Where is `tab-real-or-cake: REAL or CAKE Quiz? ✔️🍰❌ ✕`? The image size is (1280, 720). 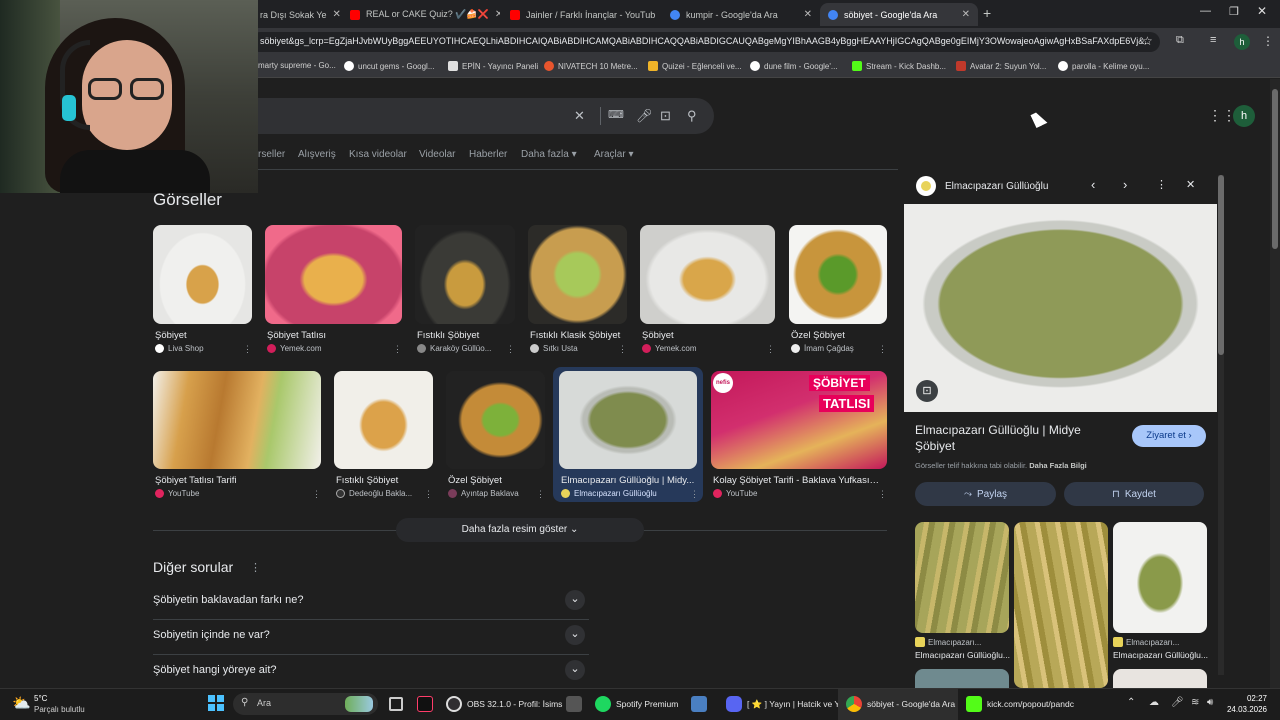
tab-real-or-cake: REAL or CAKE Quiz? ✔️🍰❌ ✕ is located at coordinates (421, 14).